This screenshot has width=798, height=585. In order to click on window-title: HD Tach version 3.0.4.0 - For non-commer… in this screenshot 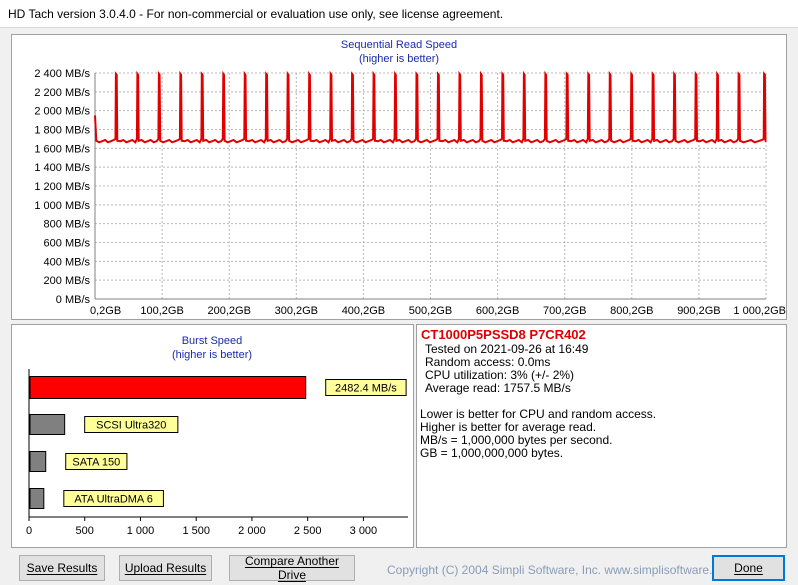, I will do `click(256, 14)`.